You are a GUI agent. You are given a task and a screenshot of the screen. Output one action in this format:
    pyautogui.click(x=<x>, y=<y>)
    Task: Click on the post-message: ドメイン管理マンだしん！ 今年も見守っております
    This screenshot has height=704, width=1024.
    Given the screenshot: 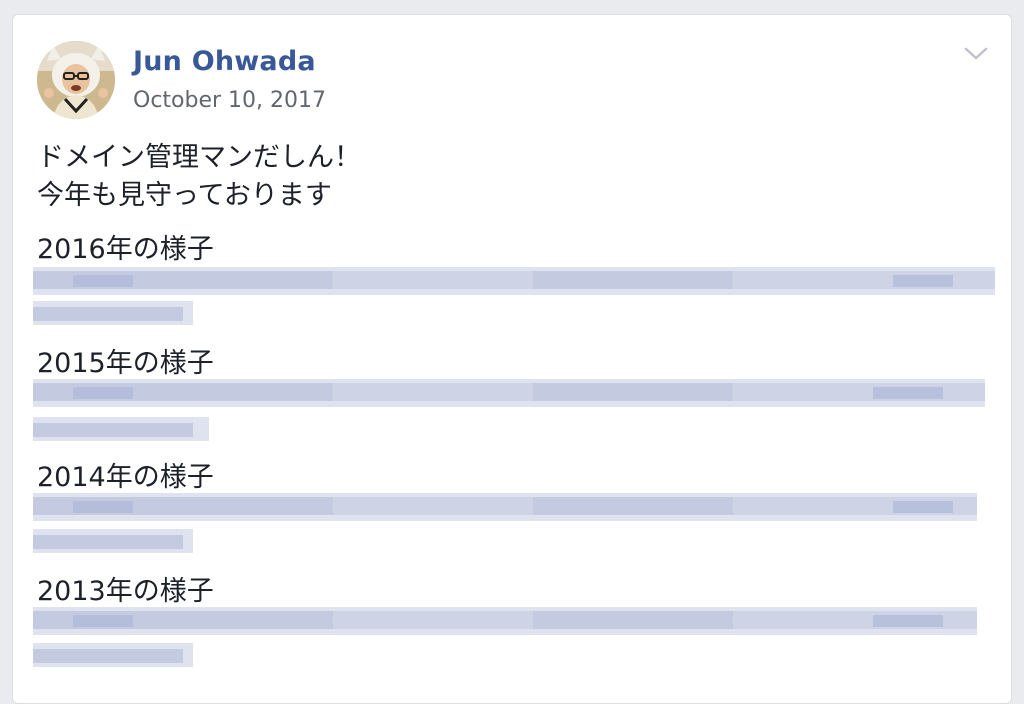 What is the action you would take?
    pyautogui.click(x=199, y=177)
    